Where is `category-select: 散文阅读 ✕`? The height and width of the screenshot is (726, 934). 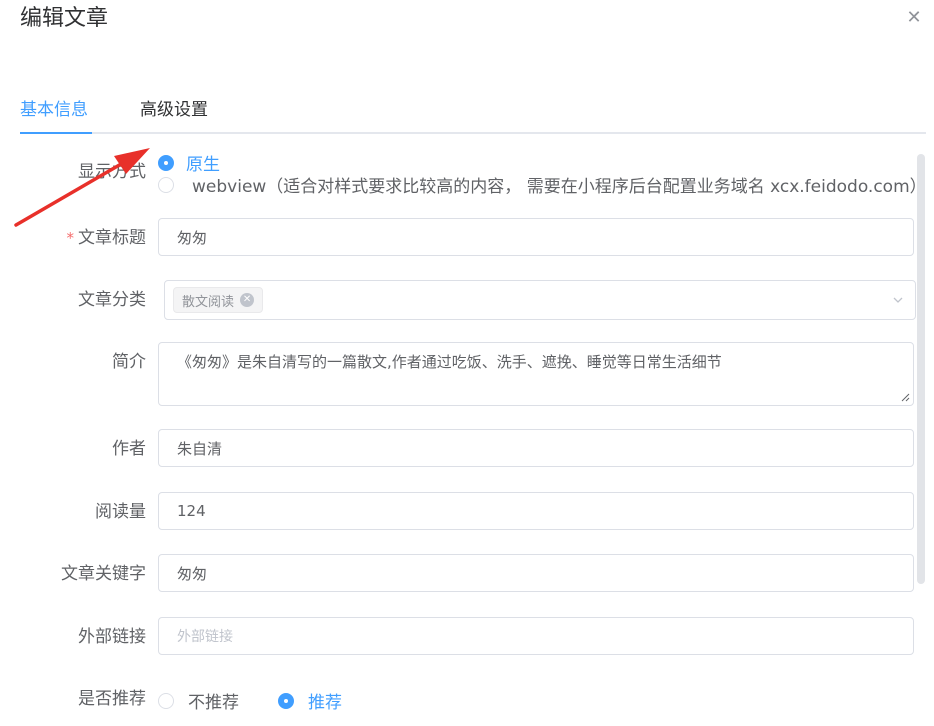
category-select: 散文阅读 ✕ is located at coordinates (540, 300).